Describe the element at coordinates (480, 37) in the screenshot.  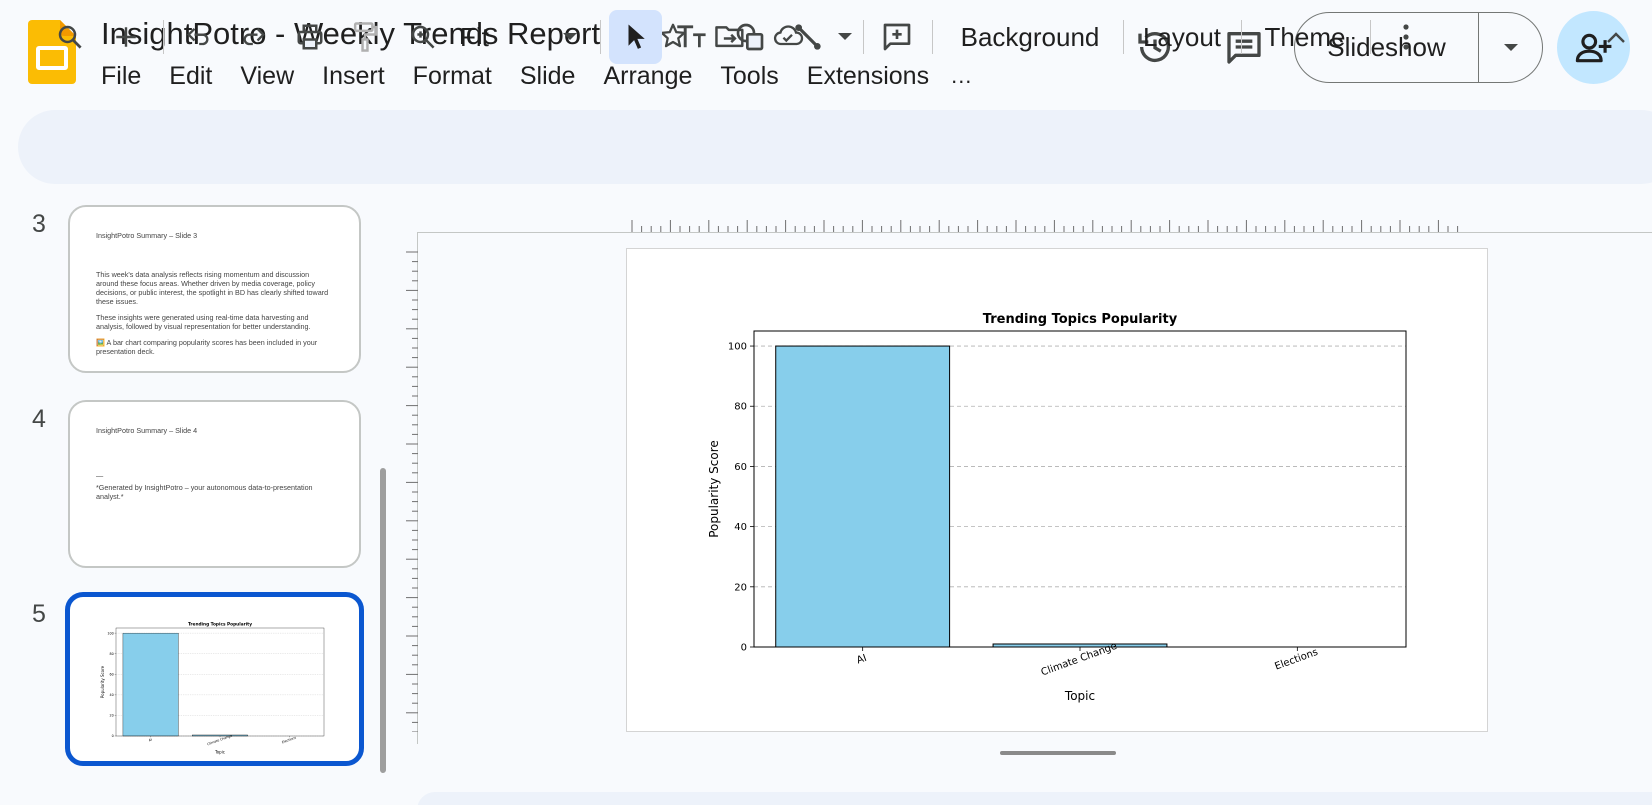
I see `zoom-select: Fit` at that location.